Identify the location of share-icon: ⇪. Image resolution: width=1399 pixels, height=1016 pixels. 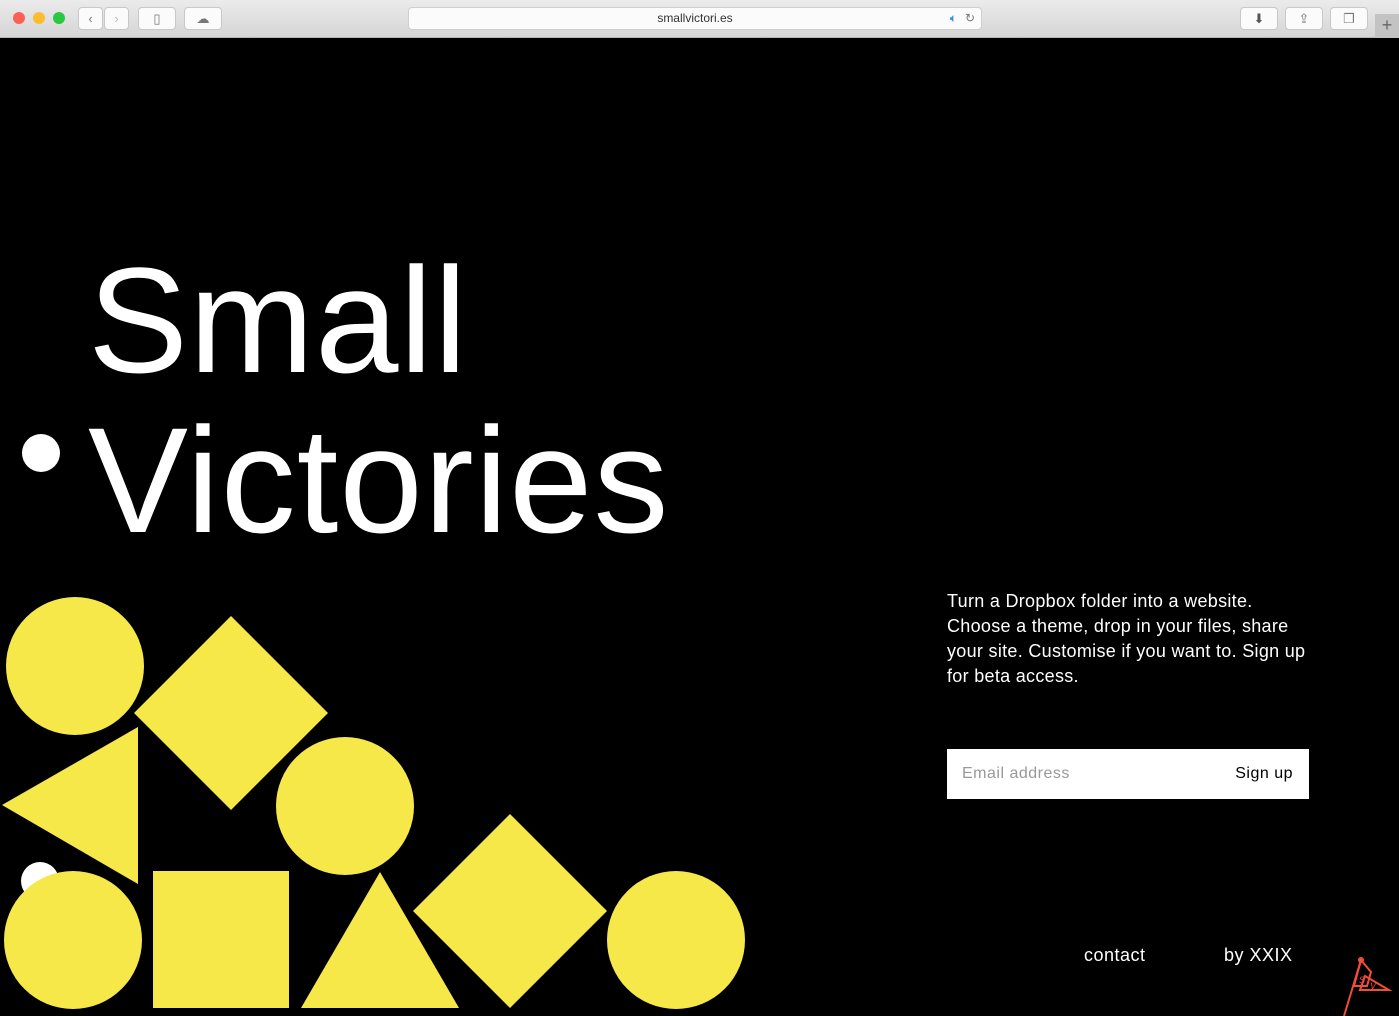
(1304, 18).